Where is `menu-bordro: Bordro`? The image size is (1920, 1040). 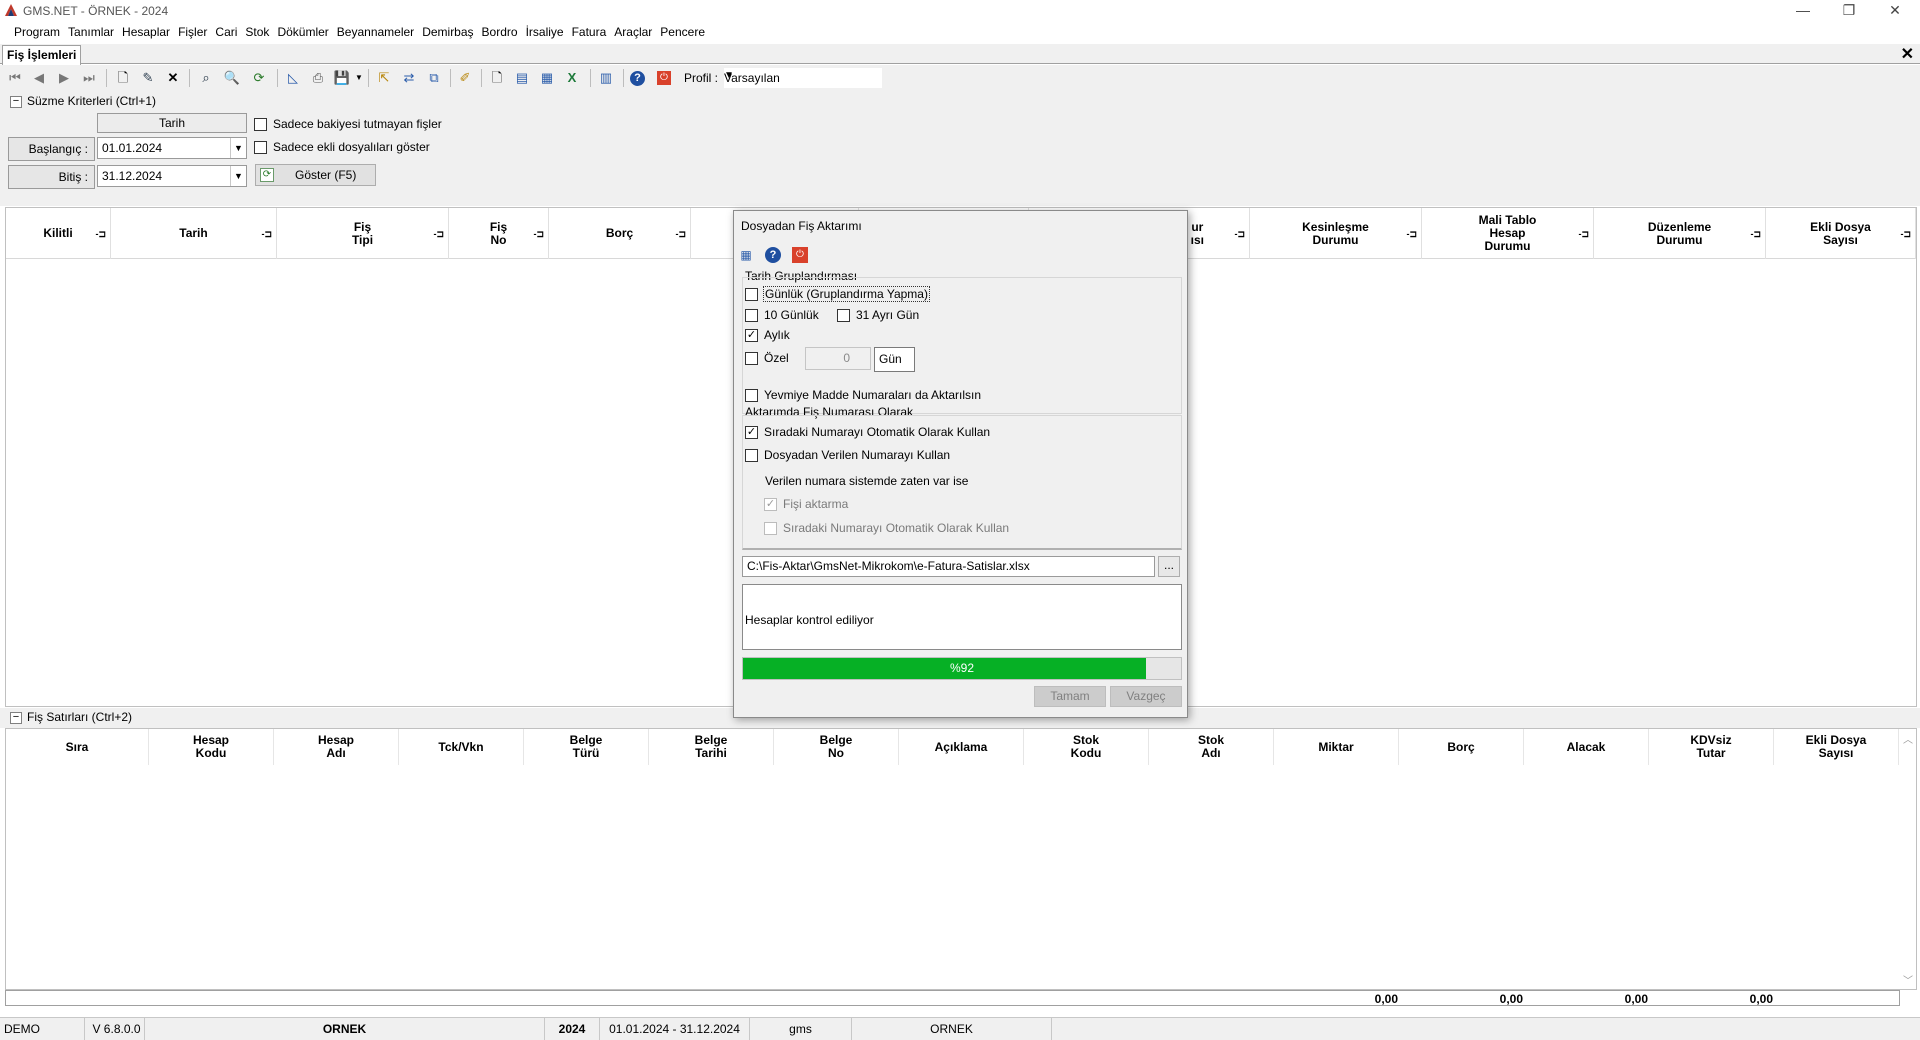 menu-bordro: Bordro is located at coordinates (500, 31).